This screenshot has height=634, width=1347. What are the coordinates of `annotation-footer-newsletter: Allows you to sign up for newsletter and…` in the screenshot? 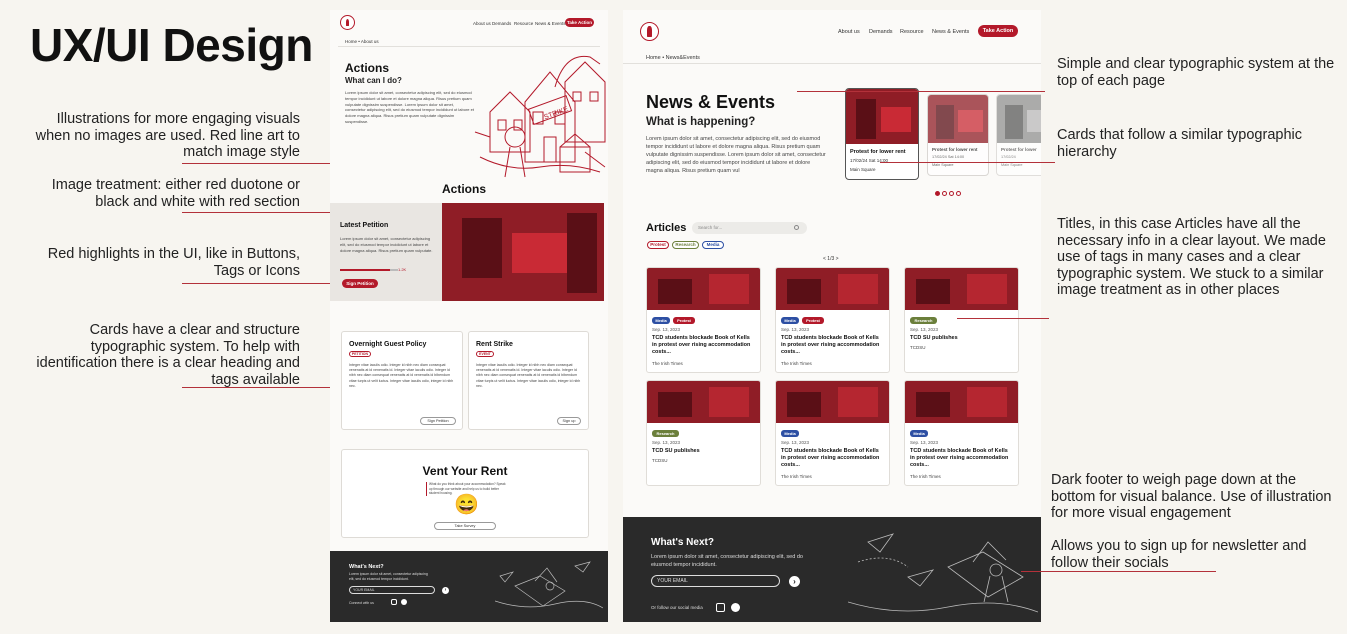 It's located at (1179, 554).